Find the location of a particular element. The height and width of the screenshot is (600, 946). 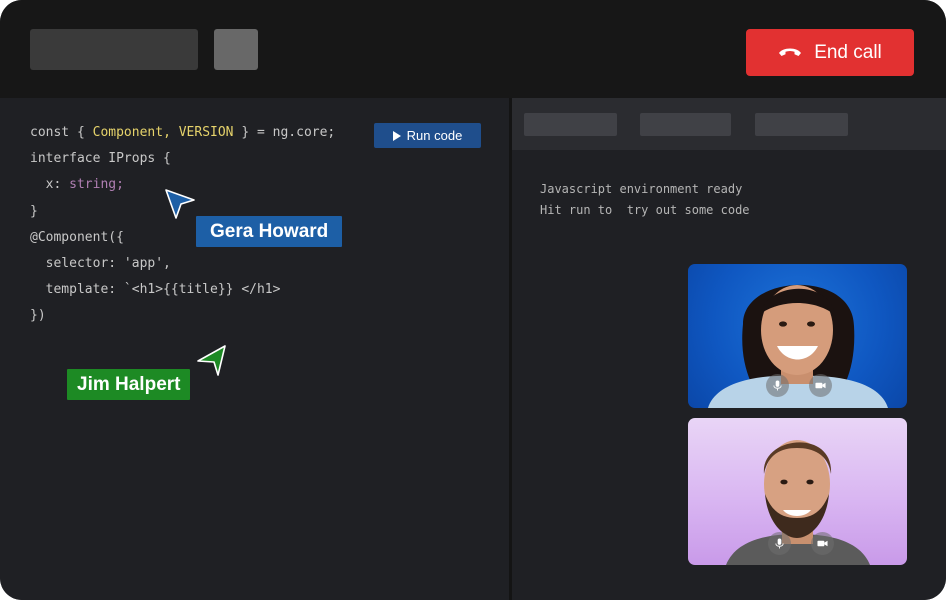

phone-hangup-icon is located at coordinates (790, 53).